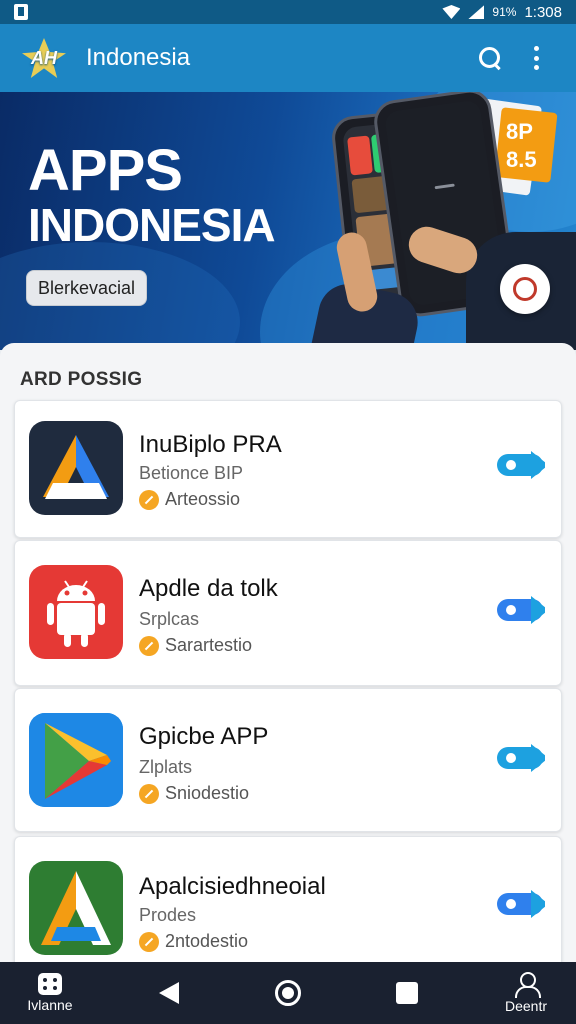 The width and height of the screenshot is (576, 1024). Describe the element at coordinates (288, 469) in the screenshot. I see `list-item: InuBiplo PRA Betionce BIP Arteossio` at that location.